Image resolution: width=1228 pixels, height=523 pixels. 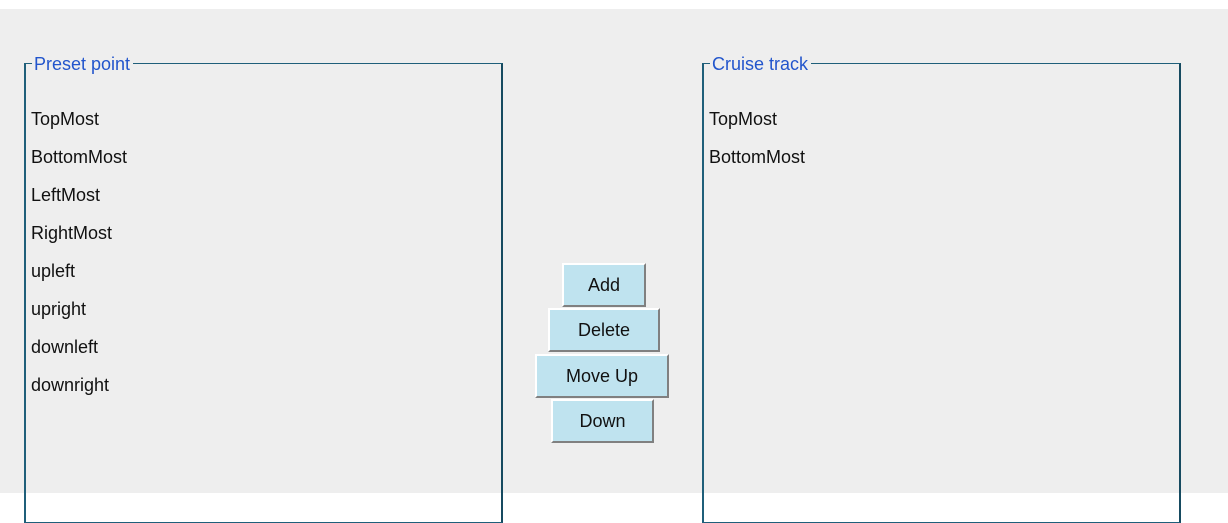 What do you see at coordinates (83, 64) in the screenshot?
I see `preset-point-title: Preset point` at bounding box center [83, 64].